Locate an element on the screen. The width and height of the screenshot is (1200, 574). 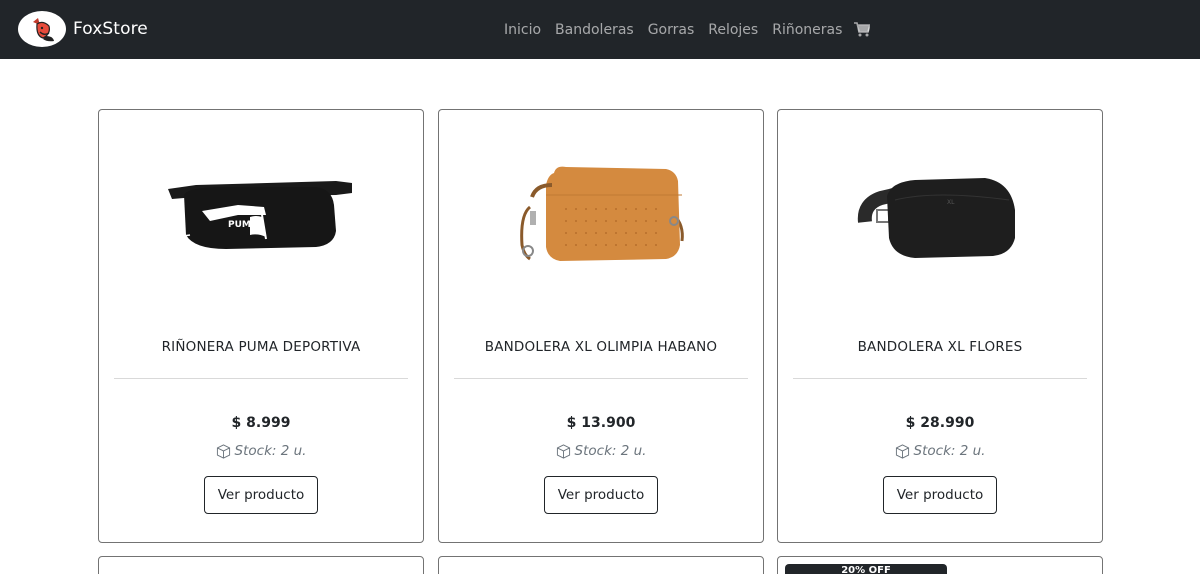
product-image: XL is located at coordinates (940, 215).